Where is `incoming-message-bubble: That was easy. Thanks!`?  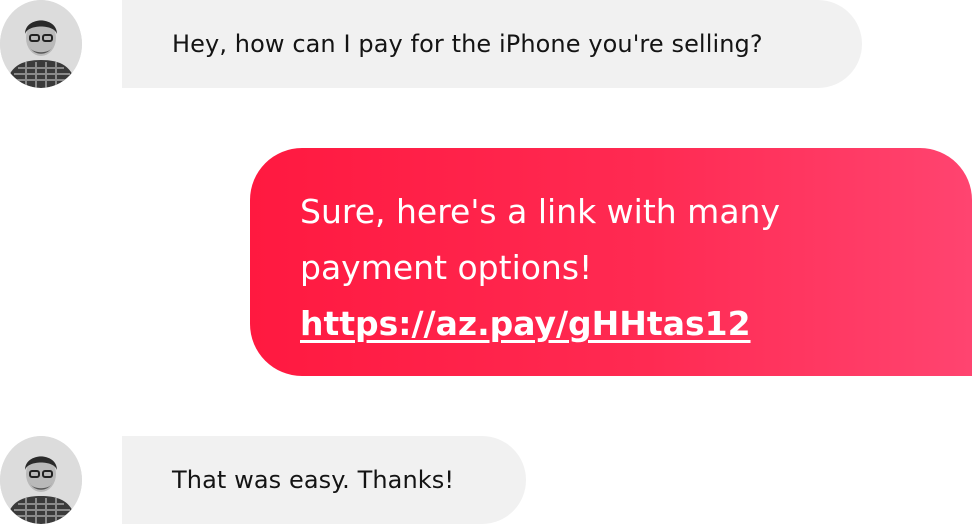 incoming-message-bubble: That was easy. Thanks! is located at coordinates (324, 480).